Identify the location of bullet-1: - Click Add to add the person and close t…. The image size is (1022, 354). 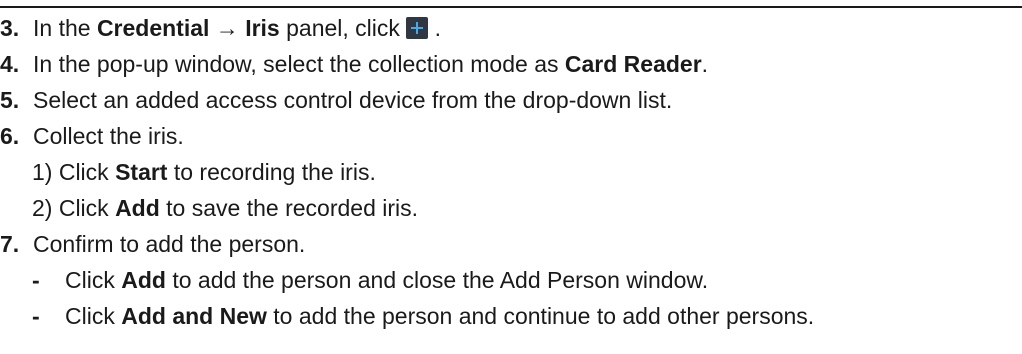
(511, 280).